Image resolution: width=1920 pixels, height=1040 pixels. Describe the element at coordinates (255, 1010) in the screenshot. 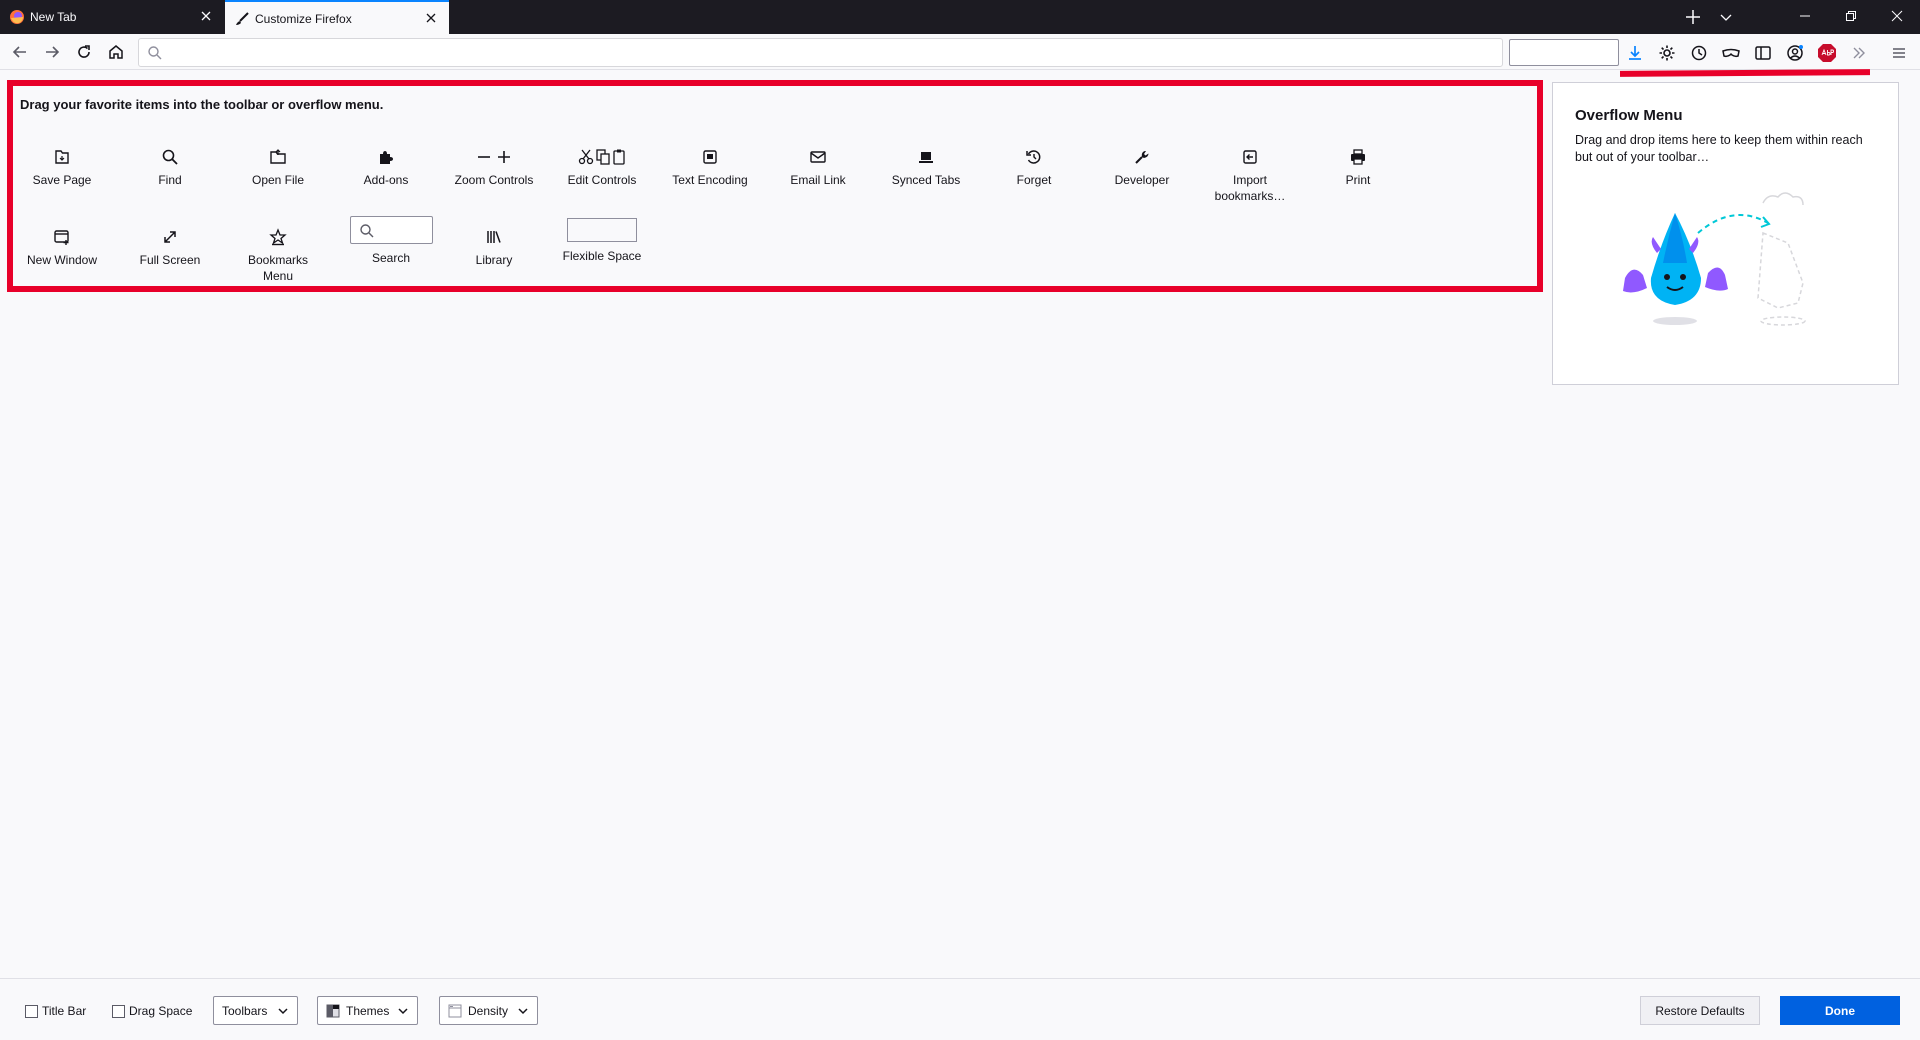

I see `toolbars-dropdown: Toolbars` at that location.